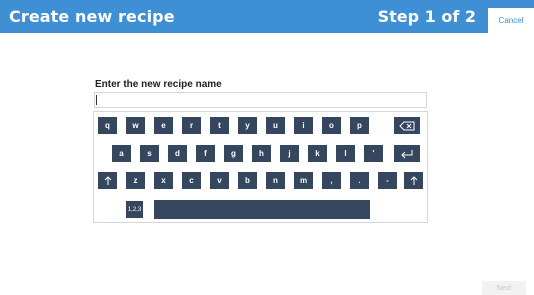 The height and width of the screenshot is (295, 534). I want to click on key-hyphen: -, so click(387, 180).